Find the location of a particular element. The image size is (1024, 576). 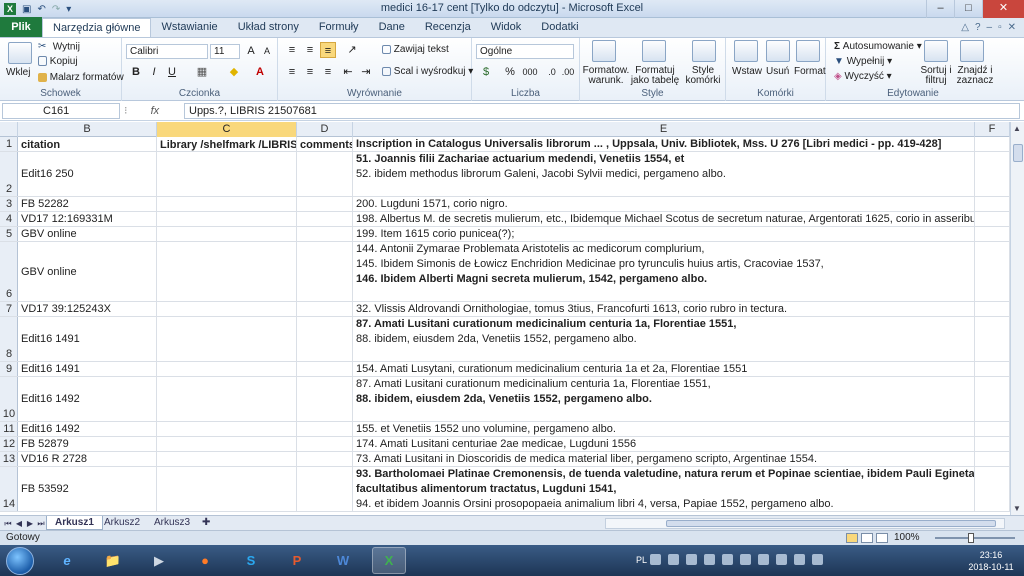

fill-button: ▼ Wypełnij ▾ is located at coordinates (863, 61).